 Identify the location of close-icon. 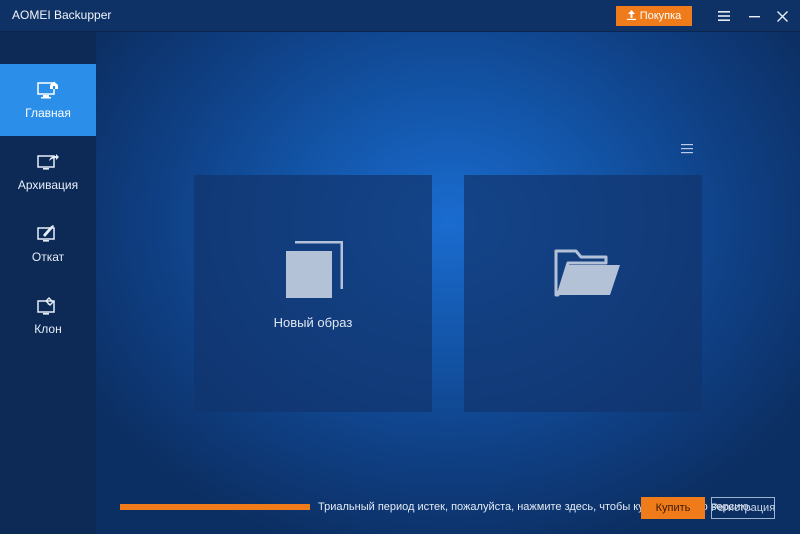
(782, 16).